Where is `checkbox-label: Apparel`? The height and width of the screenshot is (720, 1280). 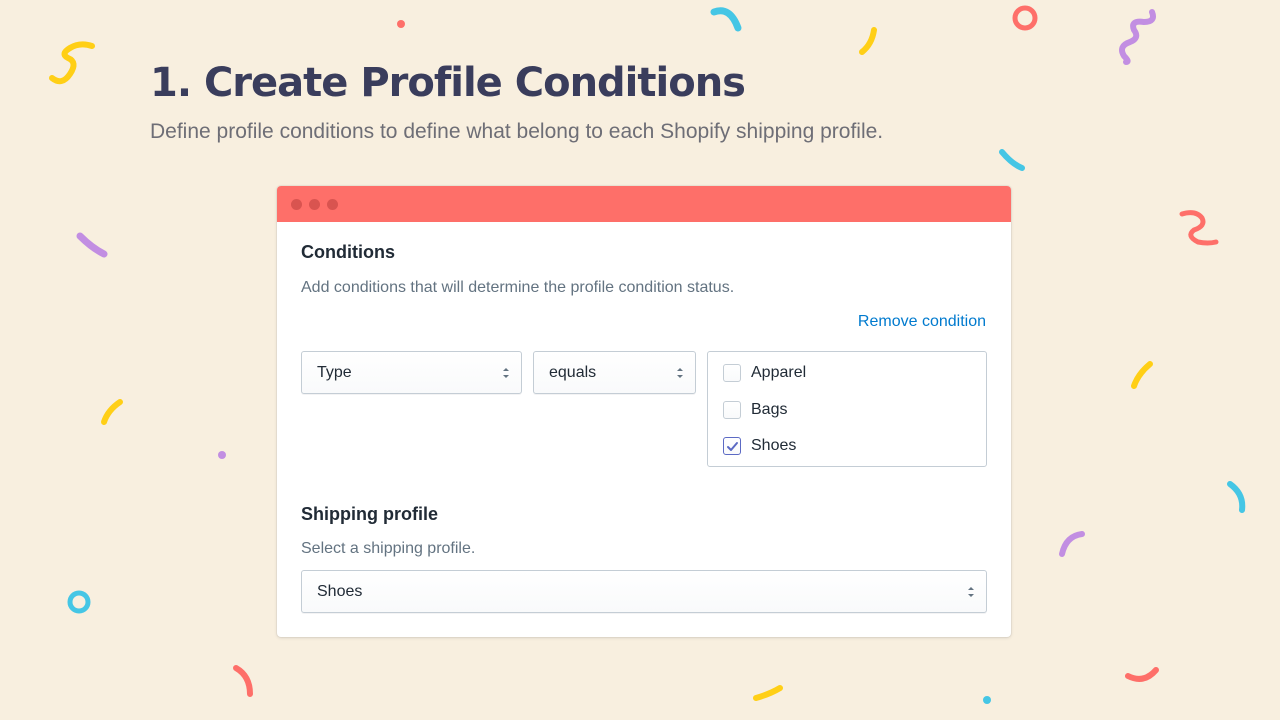
checkbox-label: Apparel is located at coordinates (779, 372).